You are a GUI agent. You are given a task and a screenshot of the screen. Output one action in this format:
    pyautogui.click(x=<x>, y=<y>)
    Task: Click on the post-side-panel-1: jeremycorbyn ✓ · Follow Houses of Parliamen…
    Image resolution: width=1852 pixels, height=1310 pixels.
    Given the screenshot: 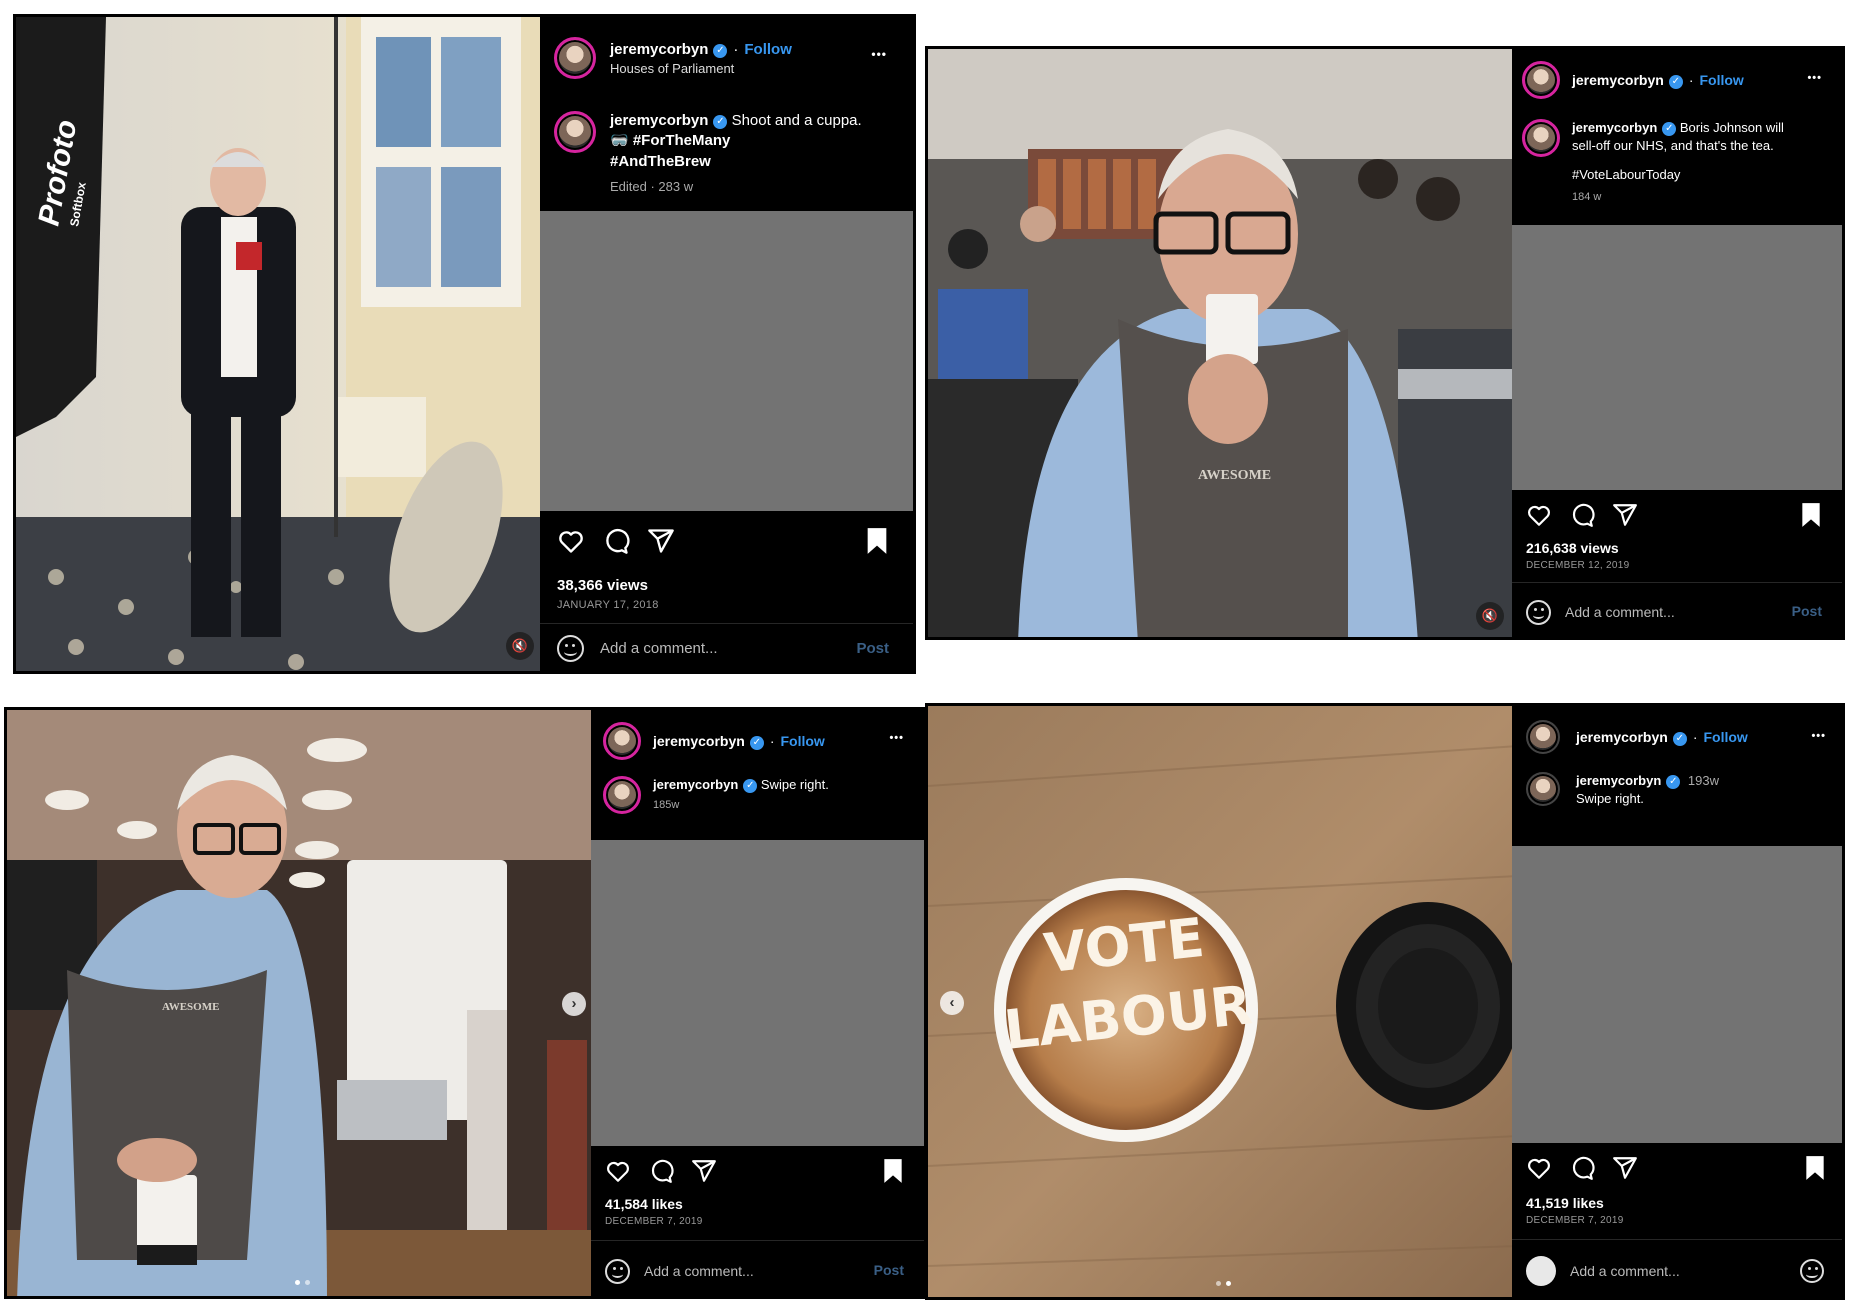 What is the action you would take?
    pyautogui.click(x=726, y=344)
    